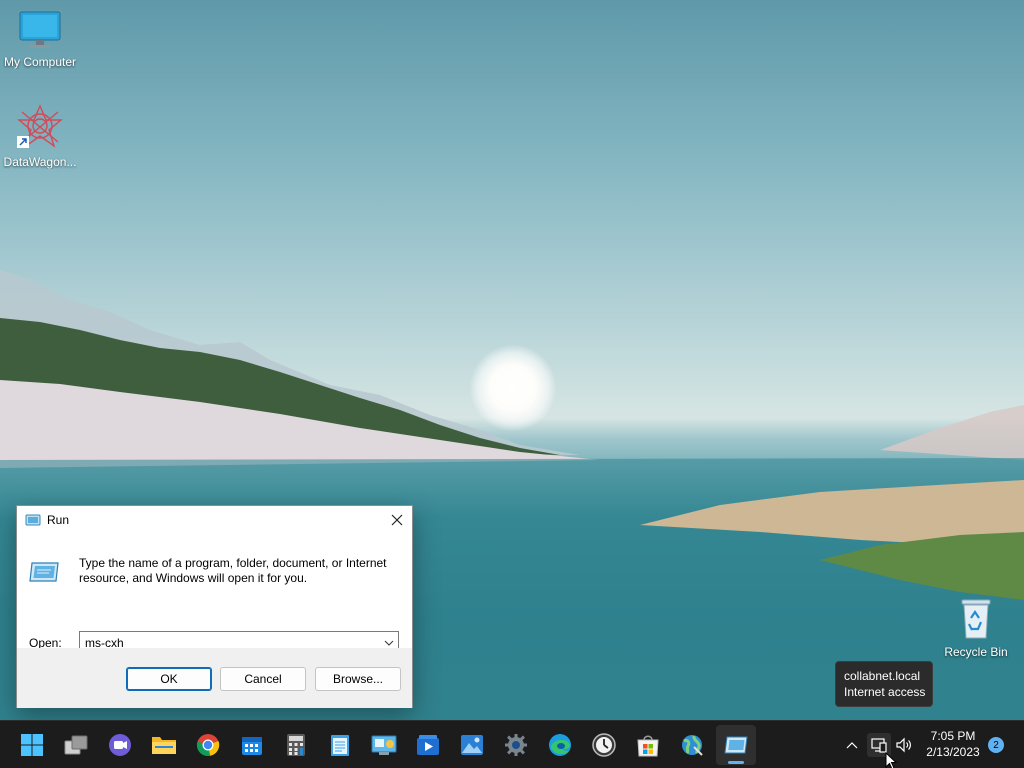  Describe the element at coordinates (953, 744) in the screenshot. I see `taskbar-clock: 7:05 PM 2/13/2023` at that location.